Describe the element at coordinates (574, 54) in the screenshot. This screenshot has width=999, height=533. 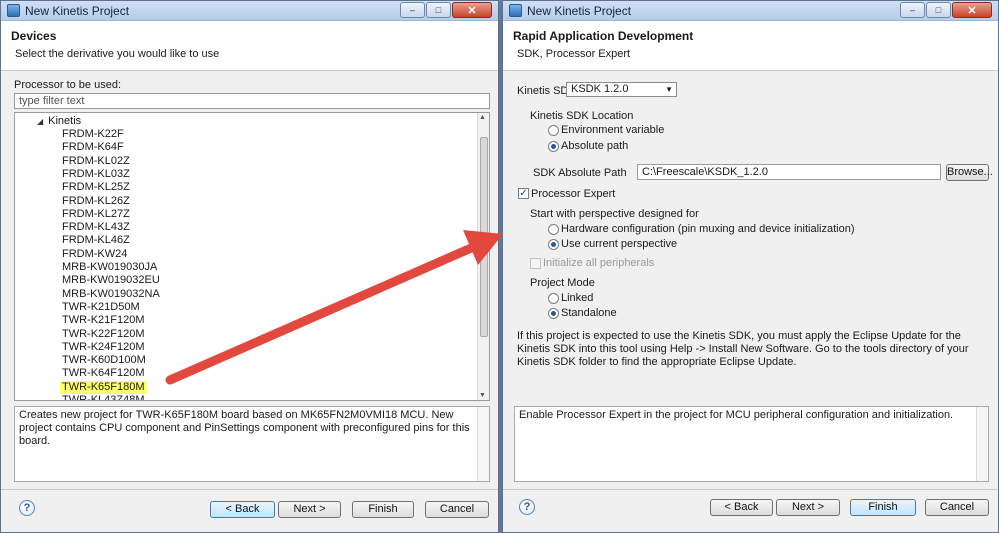
I see `page-subtitle: SDK, Processor Expert` at that location.